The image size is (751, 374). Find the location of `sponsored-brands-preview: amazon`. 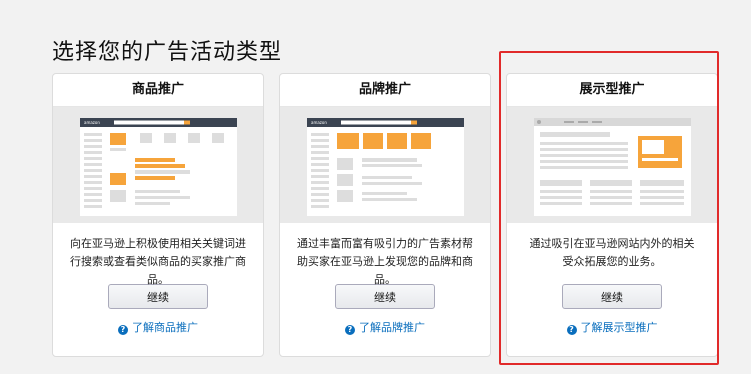

sponsored-brands-preview: amazon is located at coordinates (385, 165).